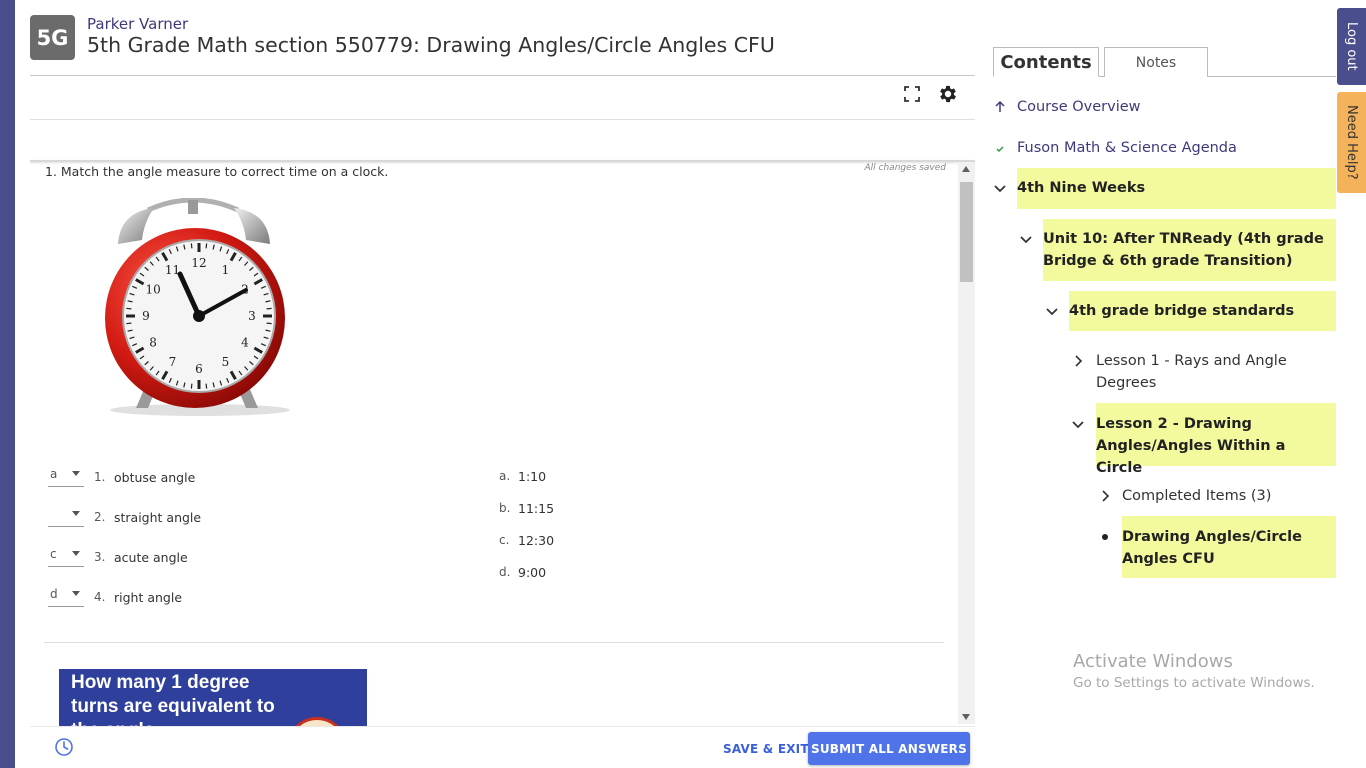 Image resolution: width=1366 pixels, height=768 pixels. What do you see at coordinates (1046, 62) in the screenshot?
I see `tab-contents: Contents` at bounding box center [1046, 62].